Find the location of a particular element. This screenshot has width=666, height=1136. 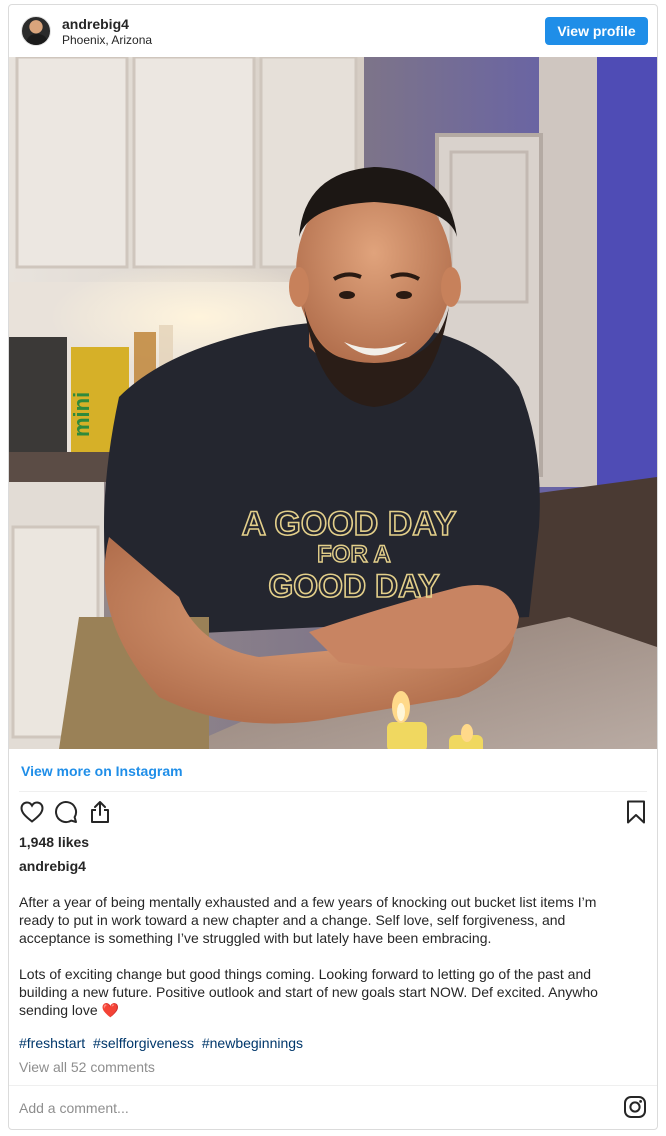

shirt-text-line1: A GOOD DAY is located at coordinates (349, 524).